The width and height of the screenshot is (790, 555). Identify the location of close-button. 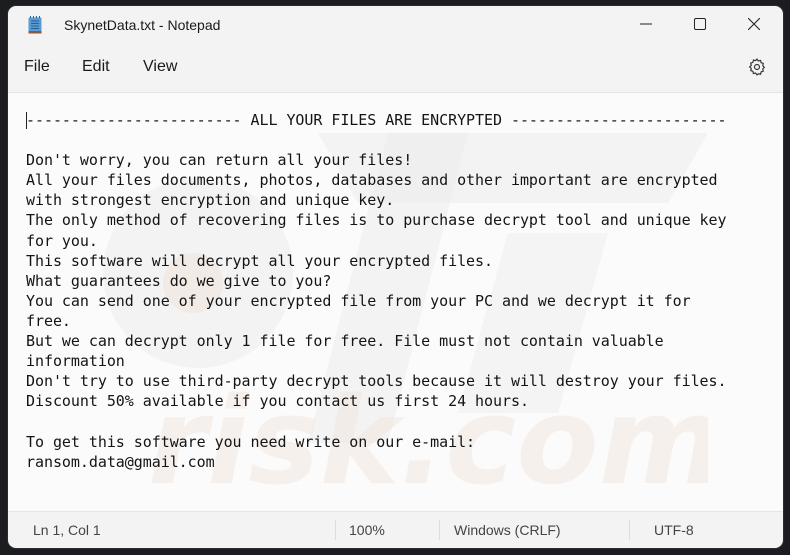
(754, 24).